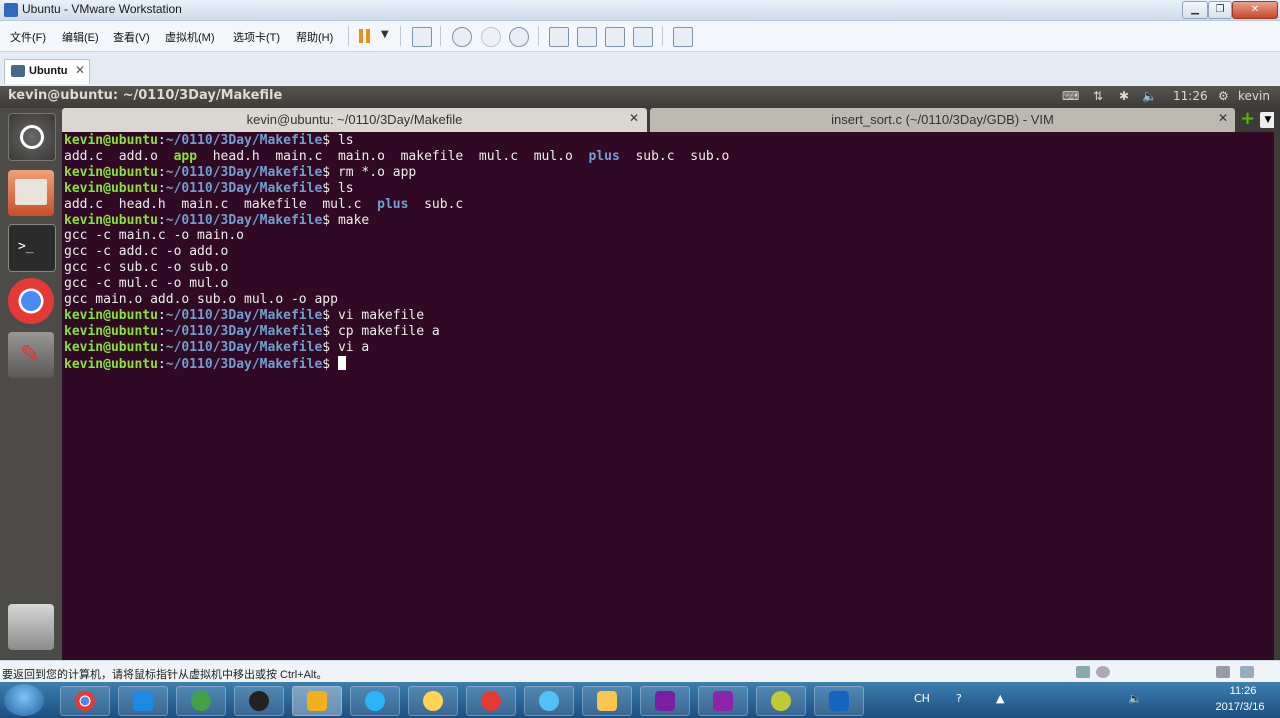 This screenshot has height=718, width=1280. Describe the element at coordinates (348, 36) in the screenshot. I see `toolbar-separator` at that location.